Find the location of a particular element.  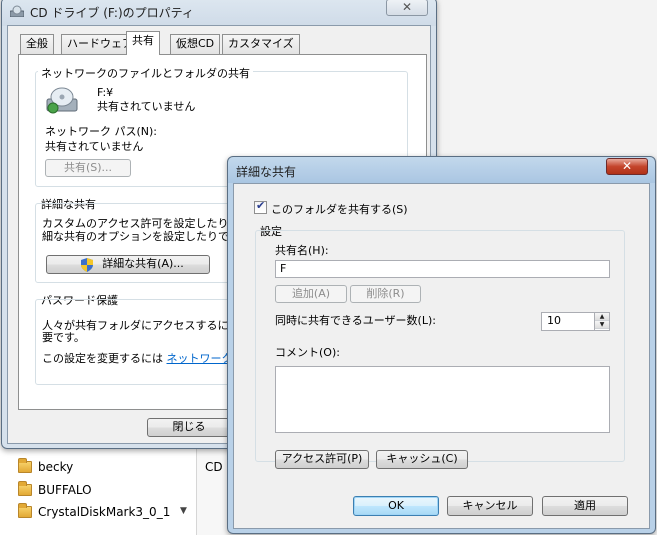

tab-sharing: 共有 is located at coordinates (143, 43).